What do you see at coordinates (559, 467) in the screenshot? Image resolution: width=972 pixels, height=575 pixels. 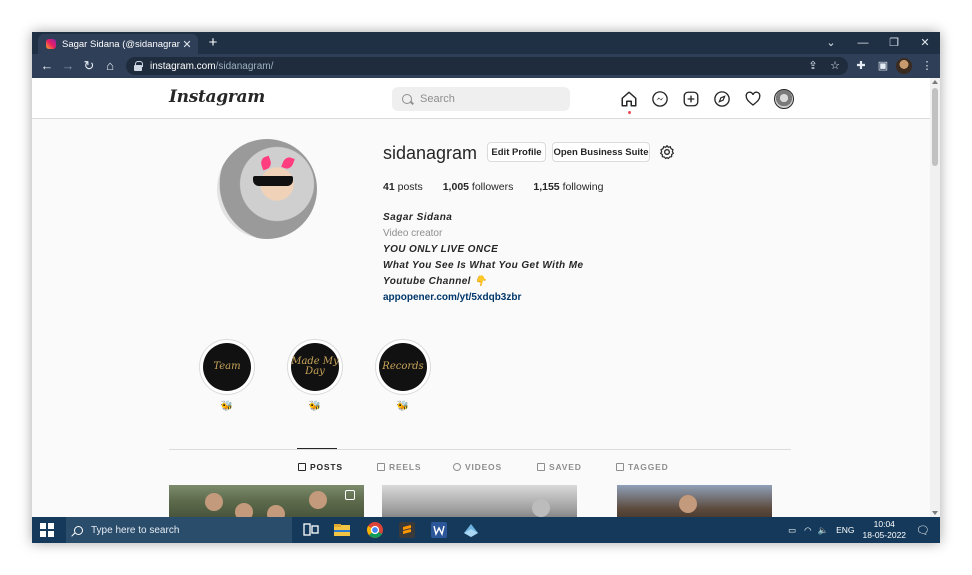 I see `tab-saved: SAVED` at bounding box center [559, 467].